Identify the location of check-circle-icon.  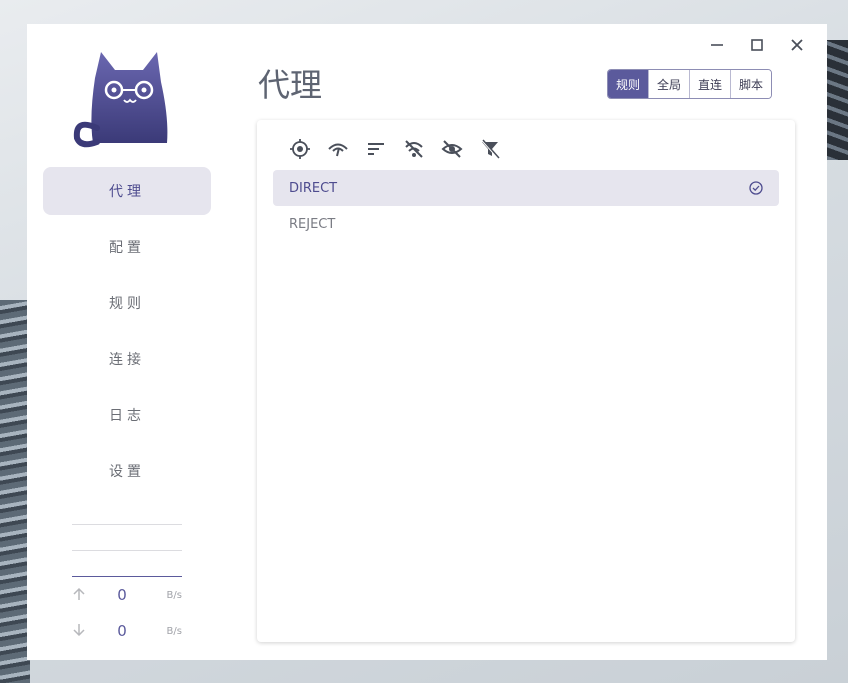
(756, 188).